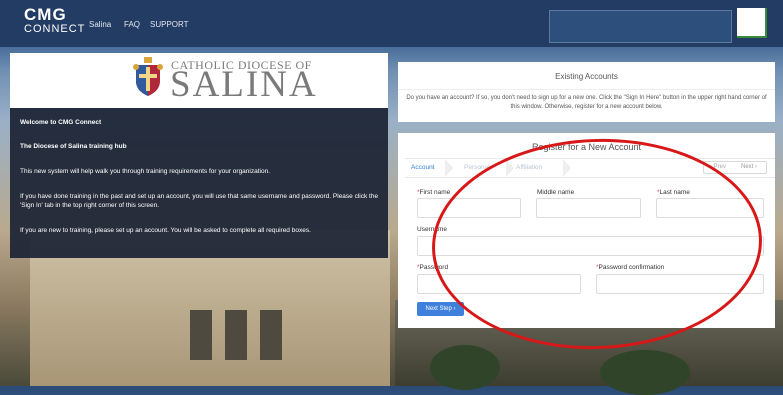 The height and width of the screenshot is (395, 783). I want to click on welcome-hub: The Diocese of Salina training hub, so click(73, 146).